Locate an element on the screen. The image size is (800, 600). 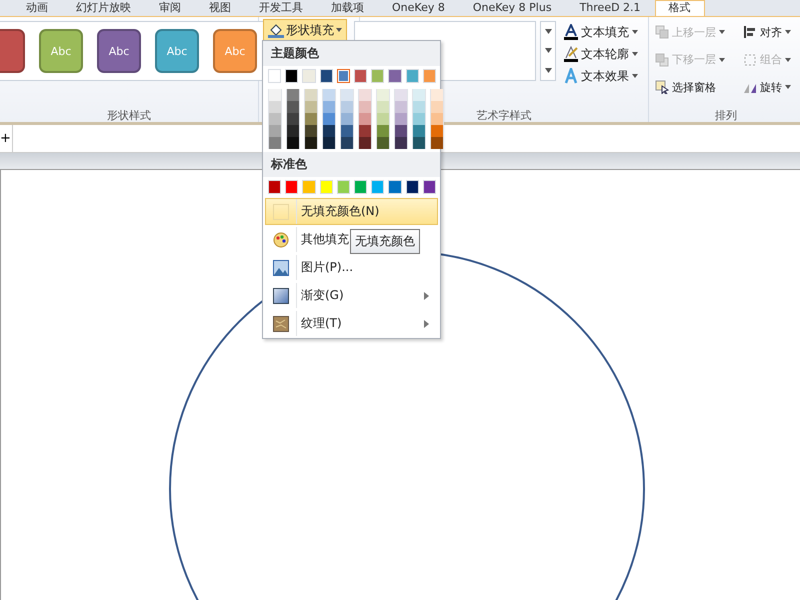
ribbon-tab: 加载项 is located at coordinates (347, 8).